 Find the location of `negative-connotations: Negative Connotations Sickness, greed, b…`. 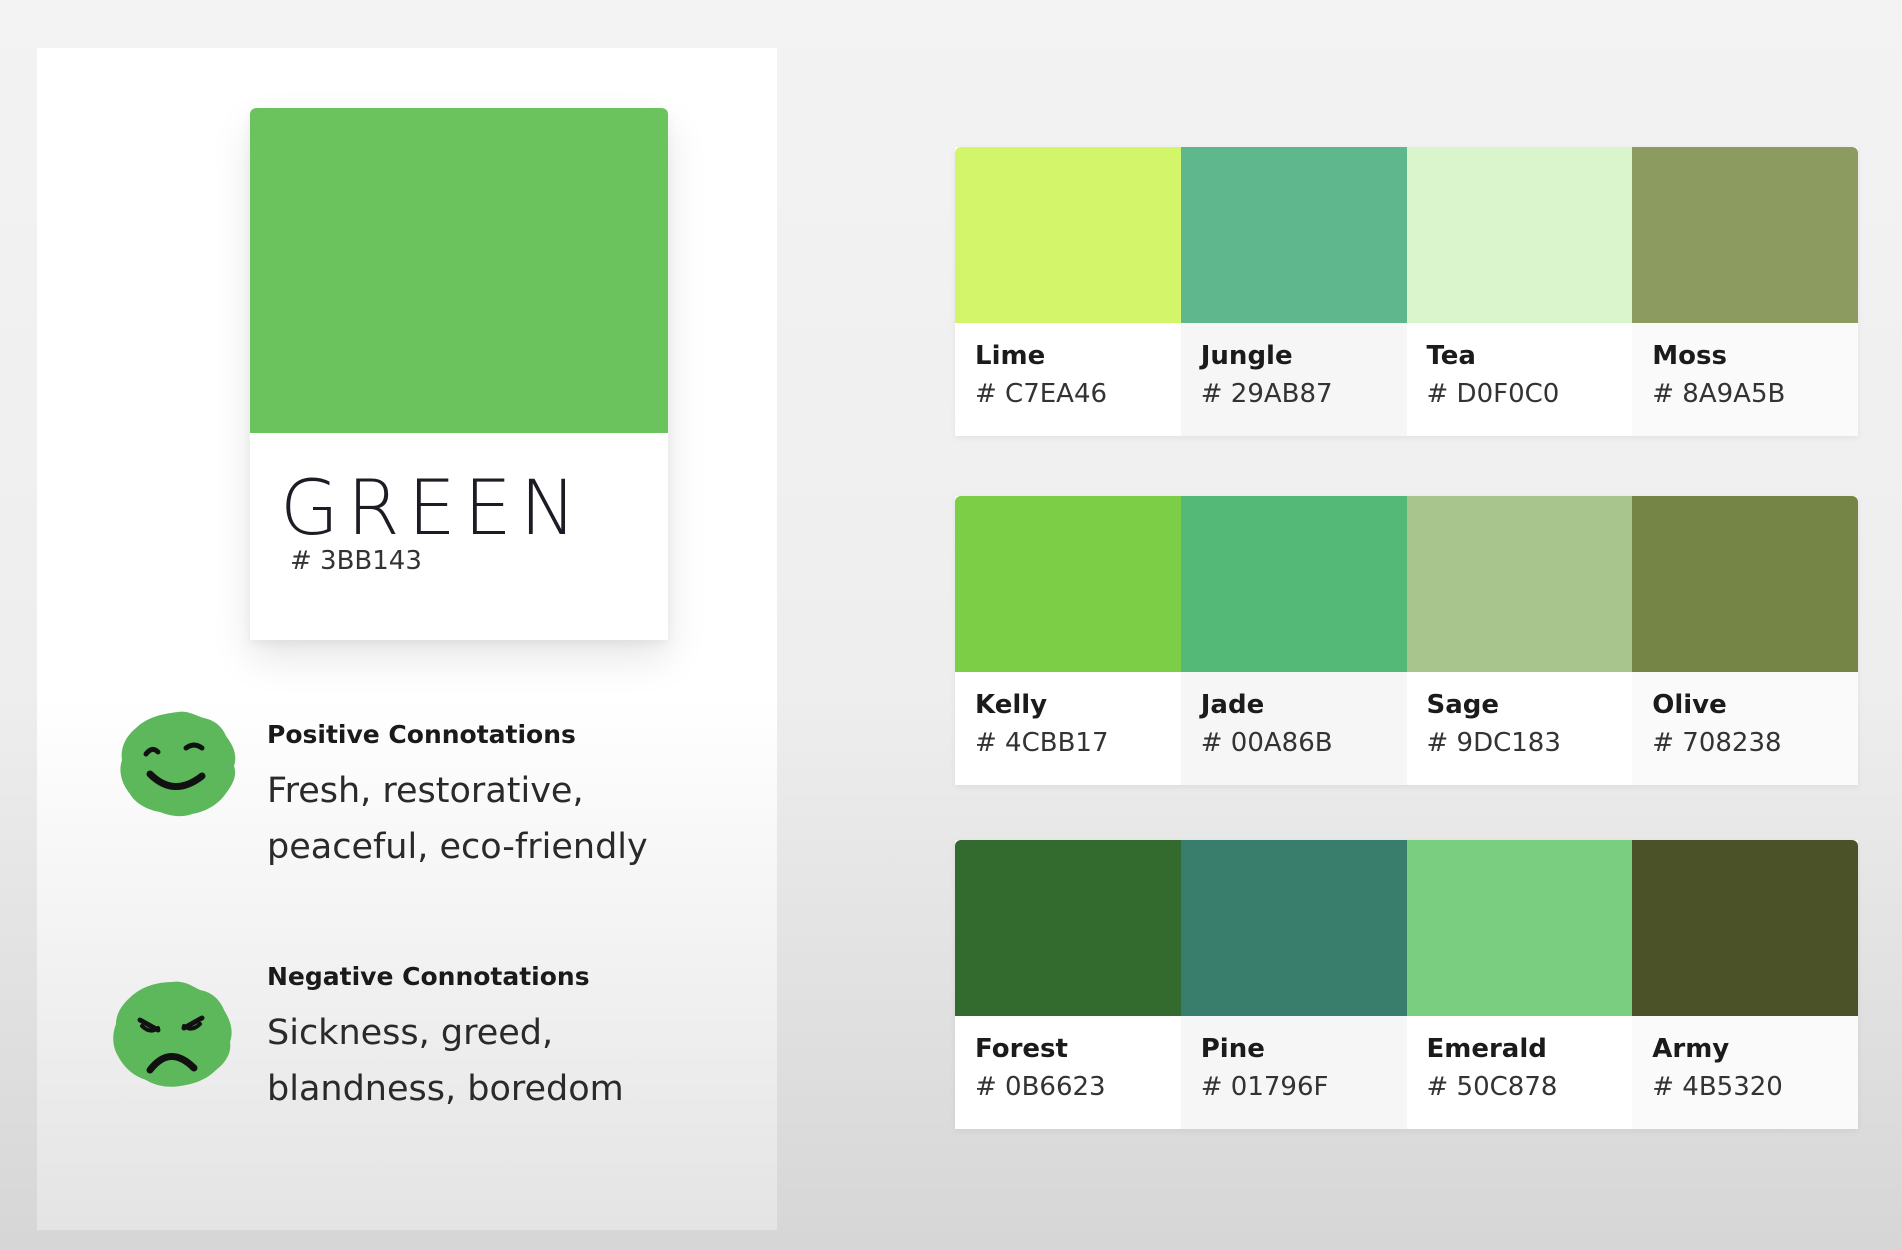

negative-connotations: Negative Connotations Sickness, greed, b… is located at coordinates (445, 1039).